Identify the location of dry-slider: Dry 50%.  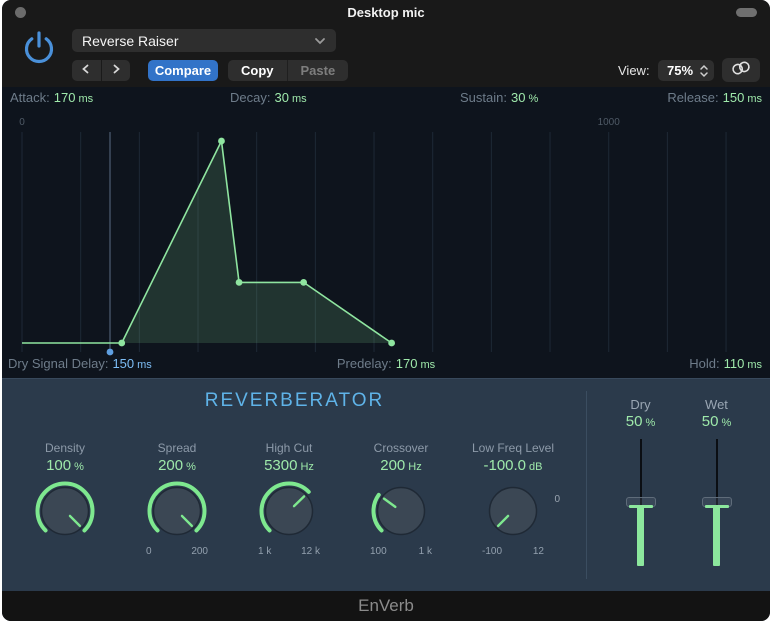
(641, 483).